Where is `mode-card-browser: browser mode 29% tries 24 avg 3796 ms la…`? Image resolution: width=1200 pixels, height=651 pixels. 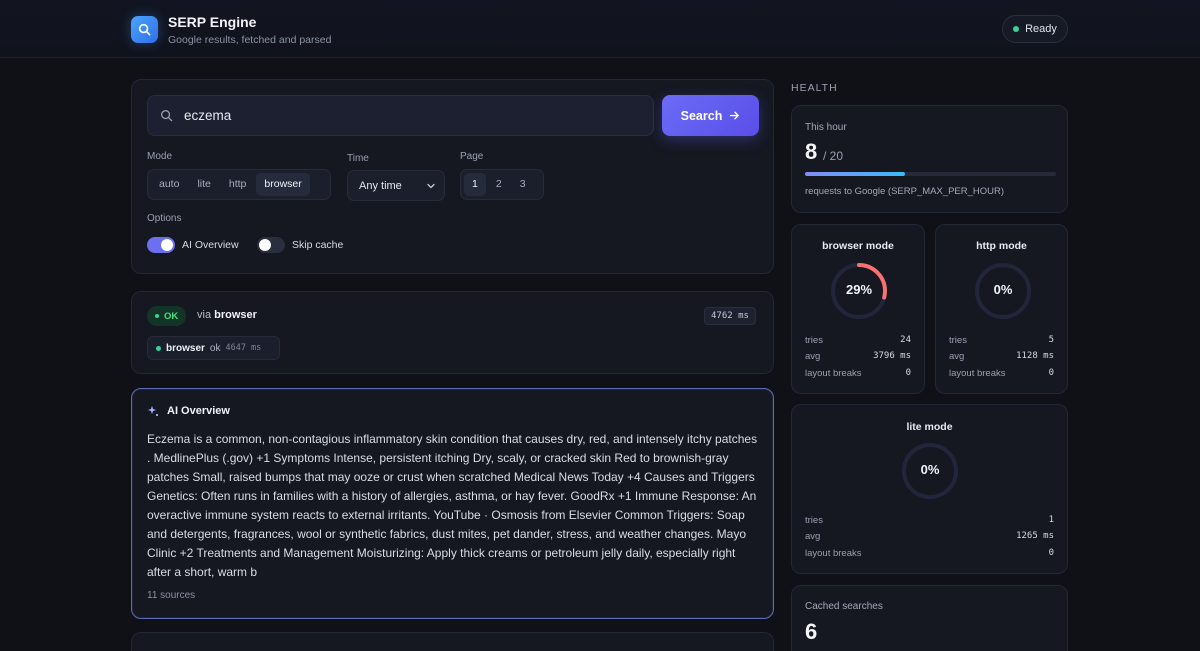
mode-card-browser: browser mode 29% tries 24 avg 3796 ms la… is located at coordinates (858, 309).